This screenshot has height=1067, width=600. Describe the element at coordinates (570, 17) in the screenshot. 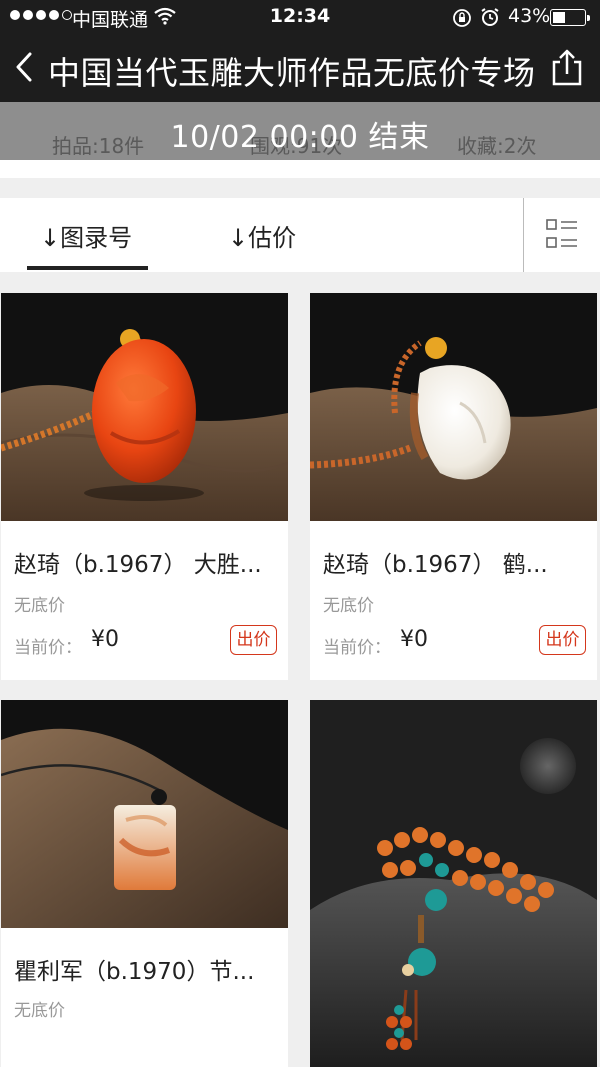

I see `battery-icon` at that location.